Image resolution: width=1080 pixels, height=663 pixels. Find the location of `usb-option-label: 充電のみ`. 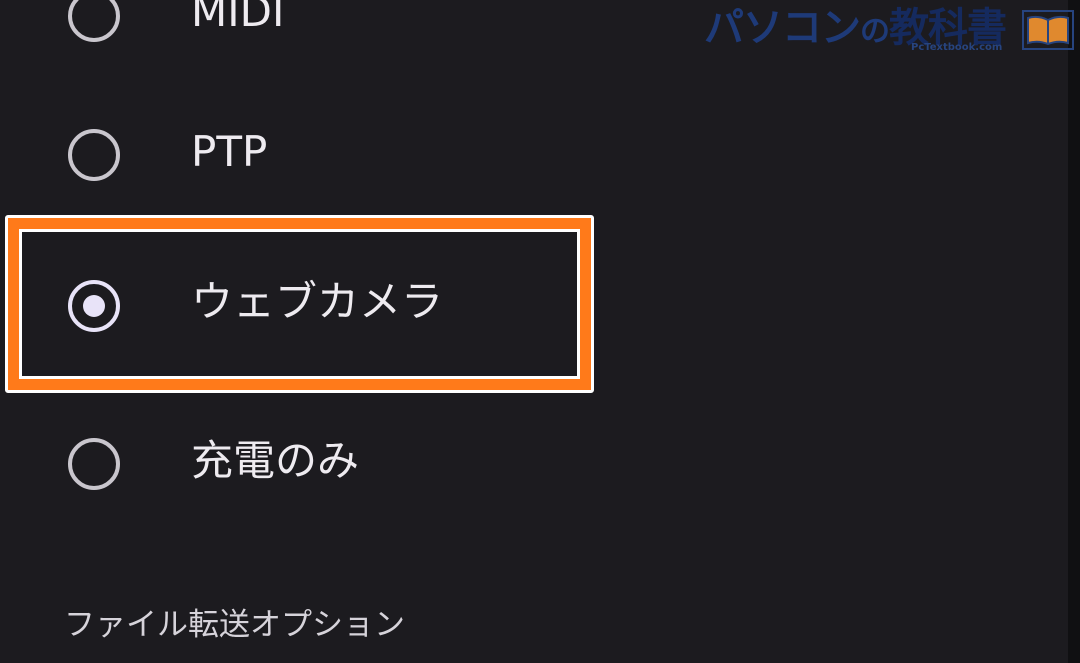

usb-option-label: 充電のみ is located at coordinates (275, 460).